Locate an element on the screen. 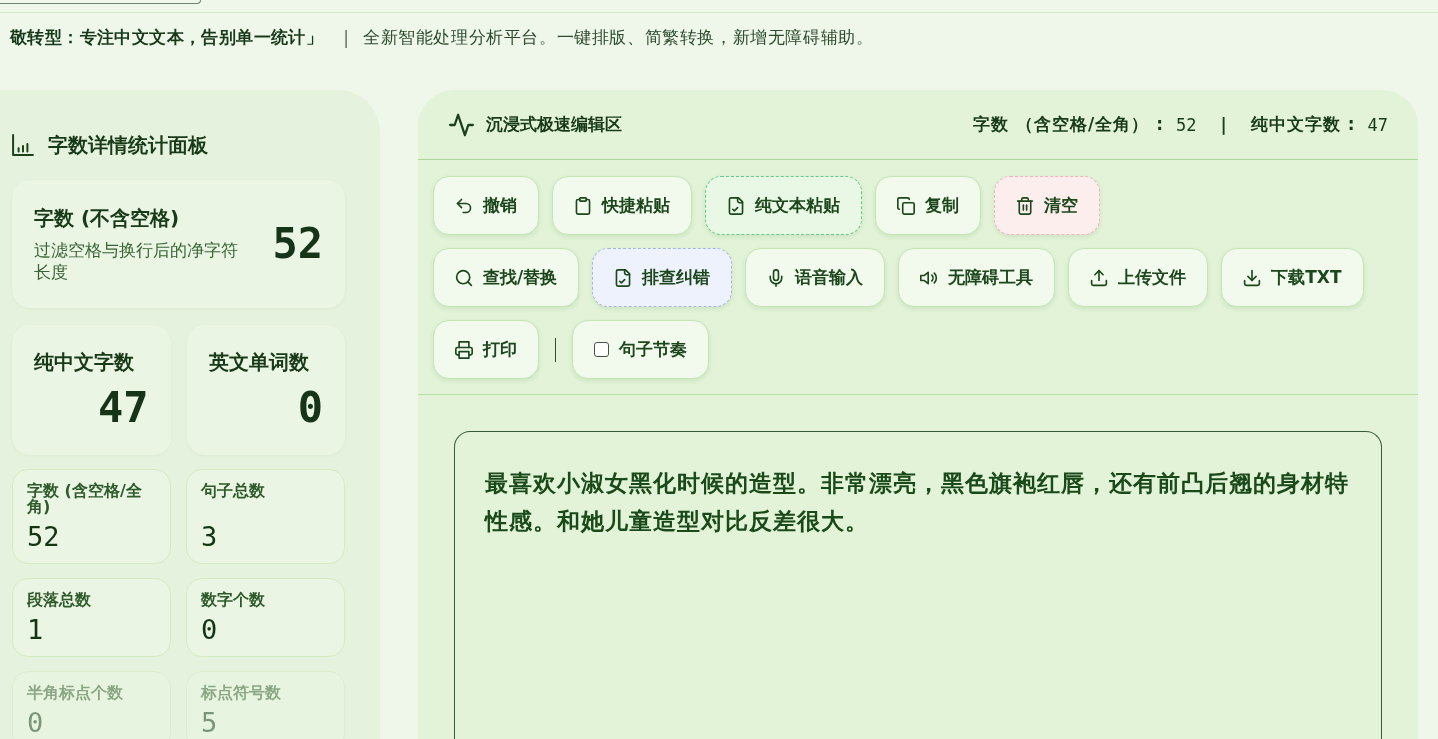 The width and height of the screenshot is (1438, 739). panel-title: 沉浸式极速编辑区 is located at coordinates (554, 124).